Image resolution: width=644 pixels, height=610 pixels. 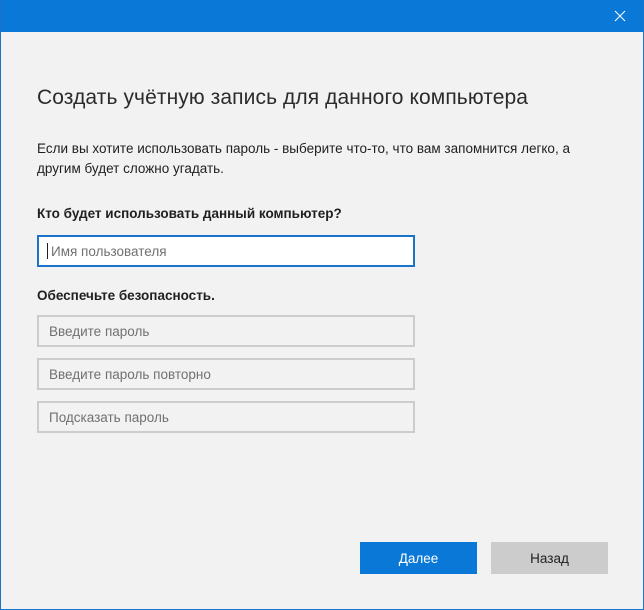 I want to click on password-hint-input, so click(x=226, y=417).